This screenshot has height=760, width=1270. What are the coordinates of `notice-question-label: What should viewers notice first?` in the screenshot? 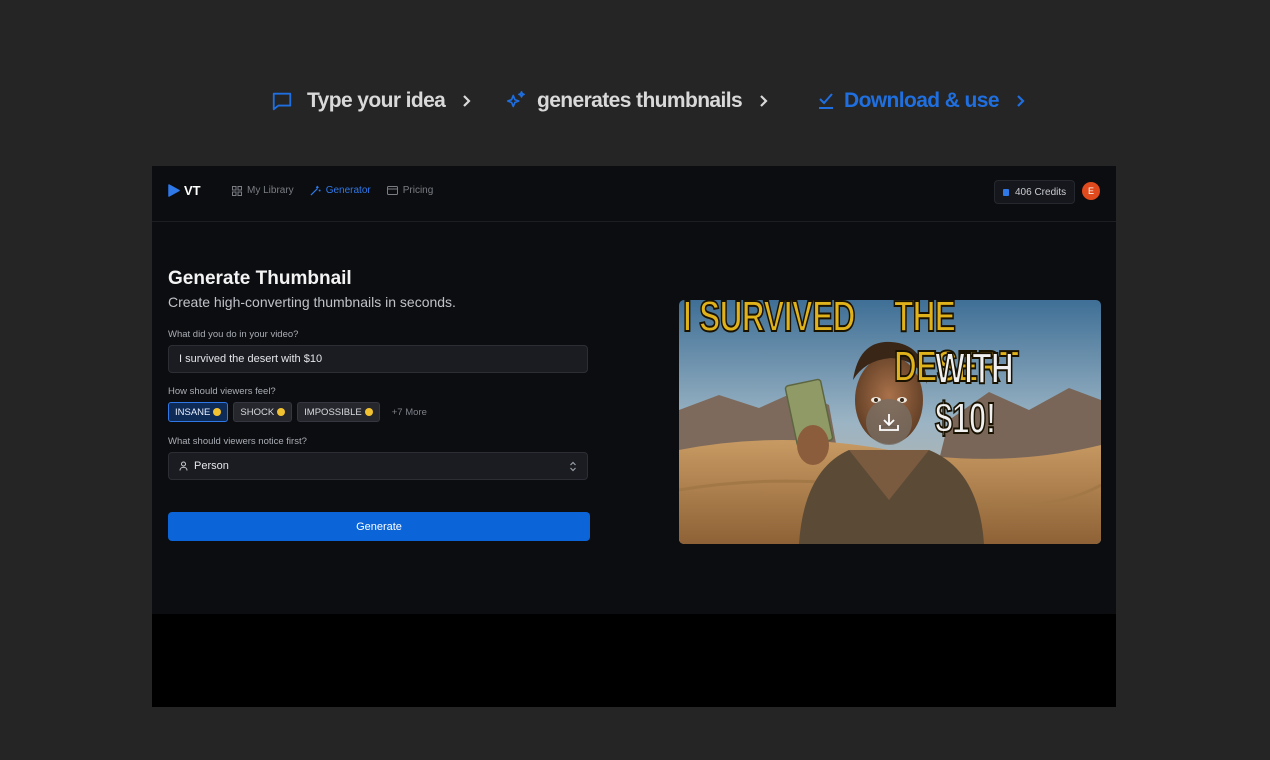 It's located at (237, 441).